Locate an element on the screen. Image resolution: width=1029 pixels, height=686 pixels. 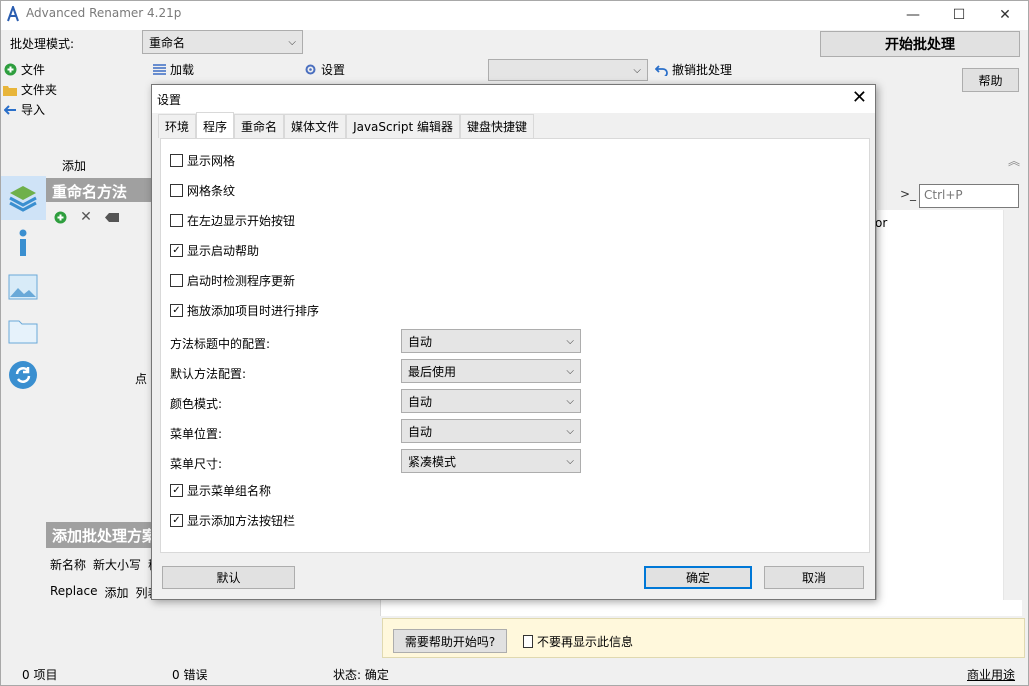
command-search-input: Ctrl+P is located at coordinates (969, 196).